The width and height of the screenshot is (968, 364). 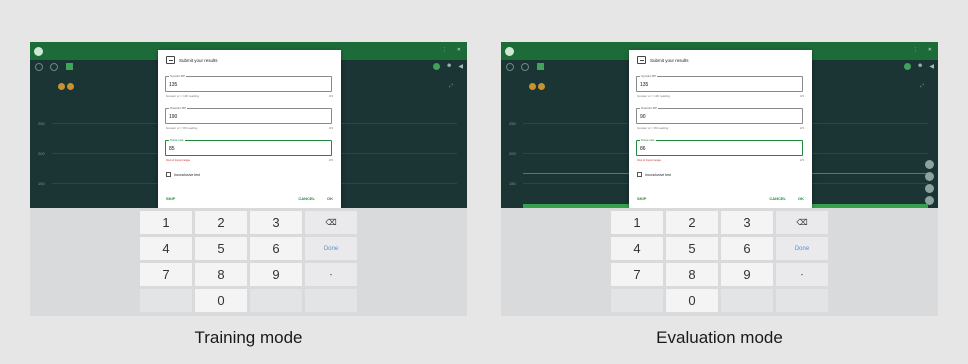 I want to click on field-value: 190, so click(x=173, y=117).